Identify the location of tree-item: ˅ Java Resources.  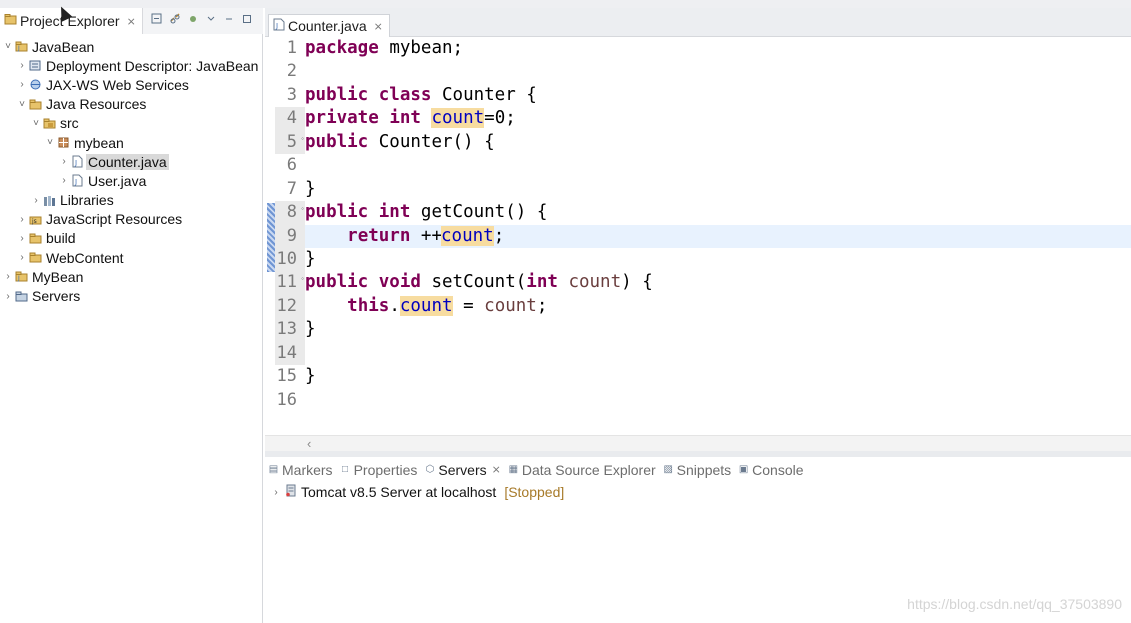
(131, 104).